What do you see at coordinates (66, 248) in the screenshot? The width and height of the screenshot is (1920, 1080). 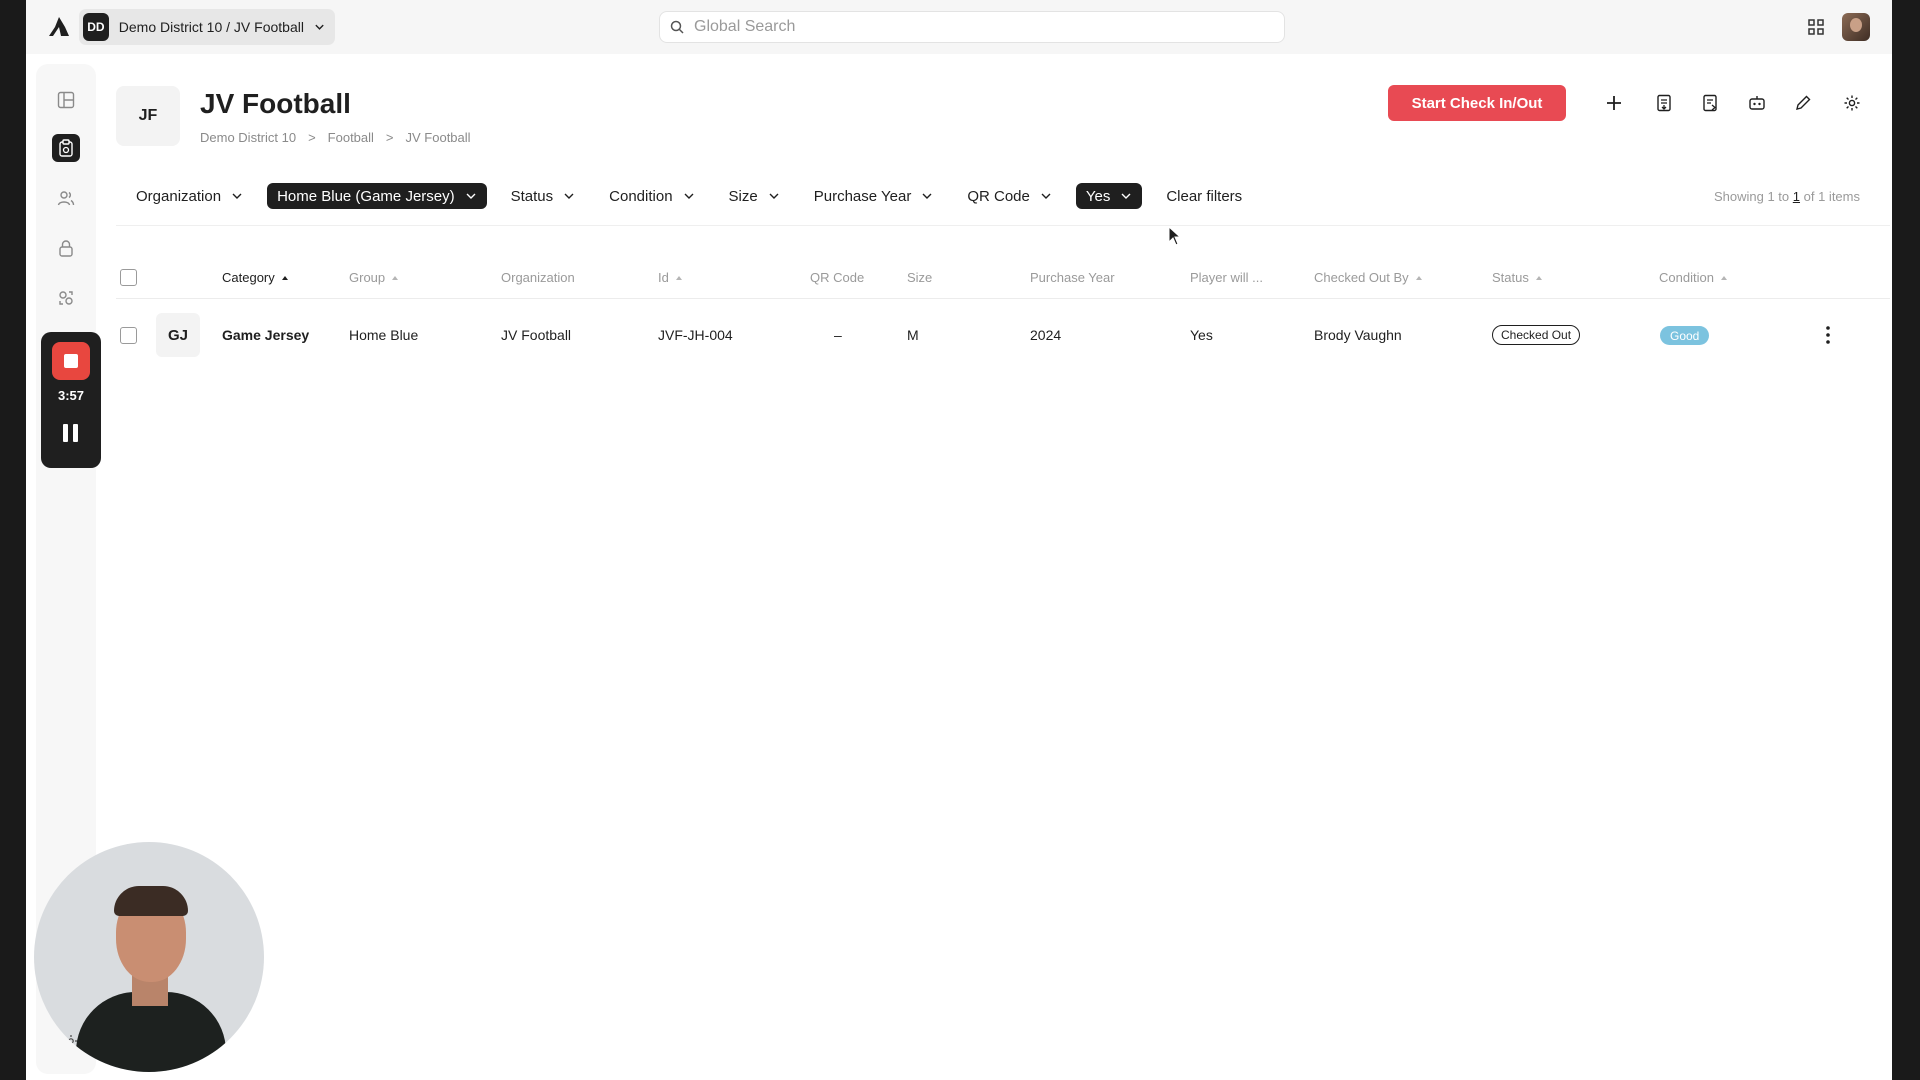 I see `sidebar-item-security` at bounding box center [66, 248].